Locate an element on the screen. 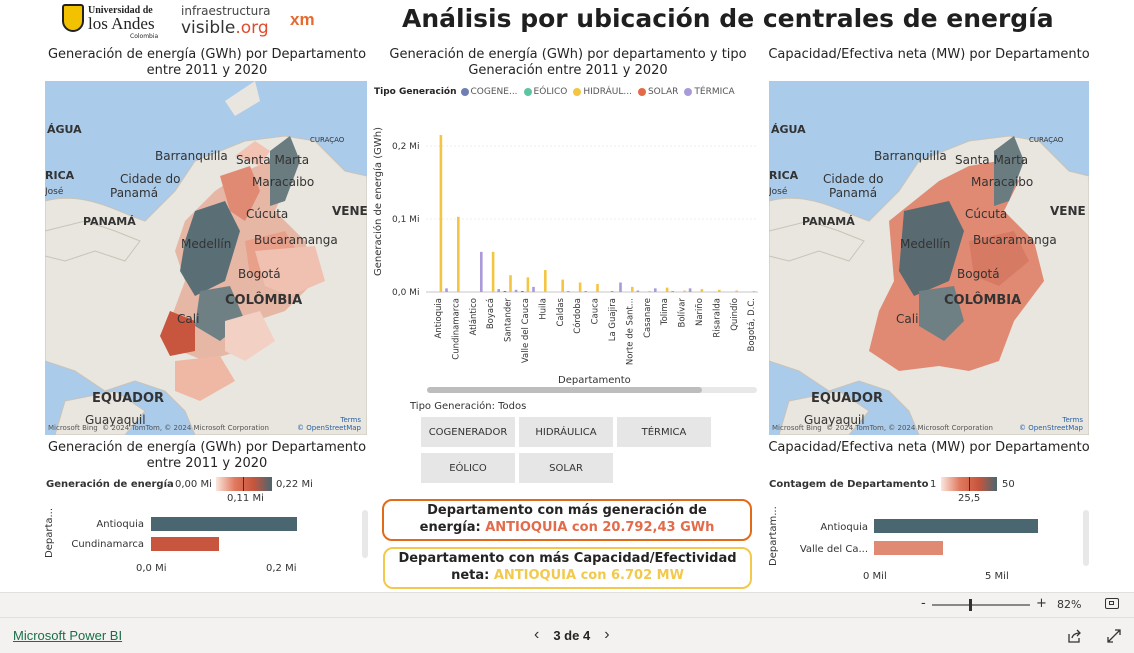 This screenshot has width=1134, height=653. legend-dot is located at coordinates (641, 92).